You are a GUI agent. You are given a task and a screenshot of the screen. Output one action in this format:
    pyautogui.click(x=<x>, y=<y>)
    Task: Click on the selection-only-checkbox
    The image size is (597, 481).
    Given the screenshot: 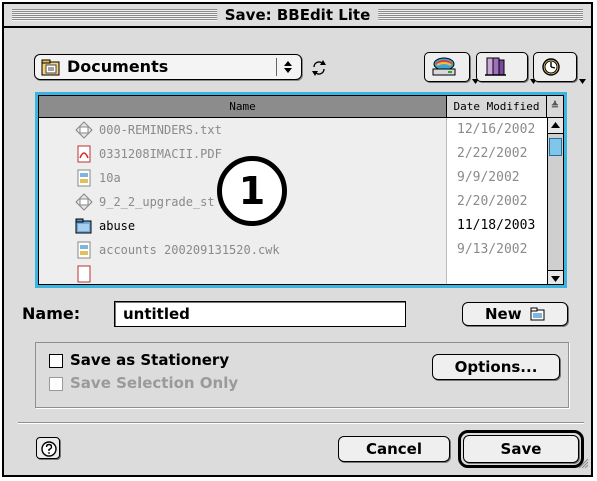 What is the action you would take?
    pyautogui.click(x=56, y=384)
    